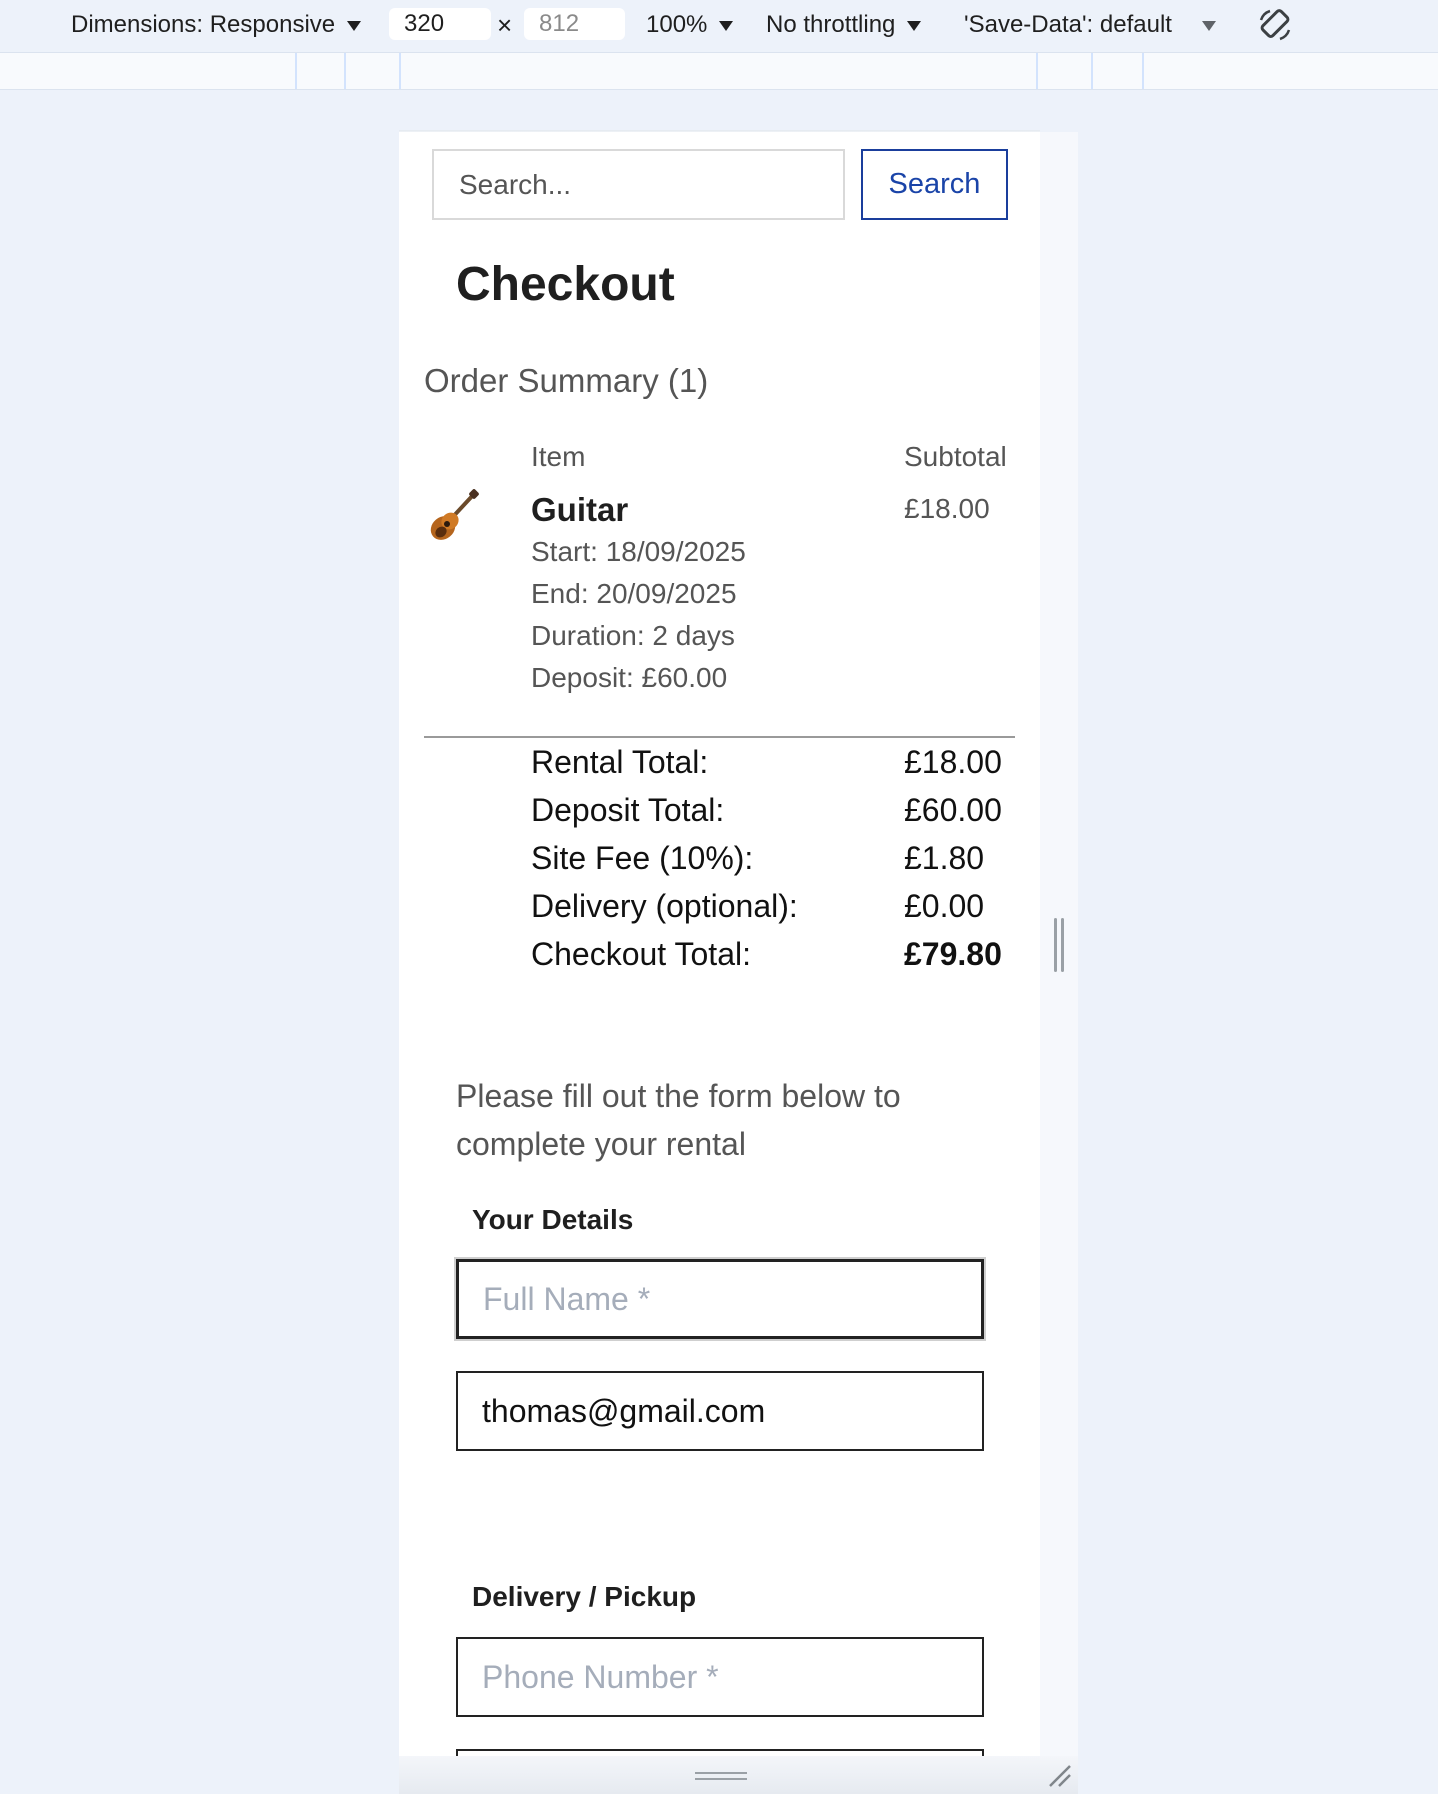 Image resolution: width=1438 pixels, height=1794 pixels. Describe the element at coordinates (633, 635) in the screenshot. I see `item-duration: Duration: 2 days` at that location.